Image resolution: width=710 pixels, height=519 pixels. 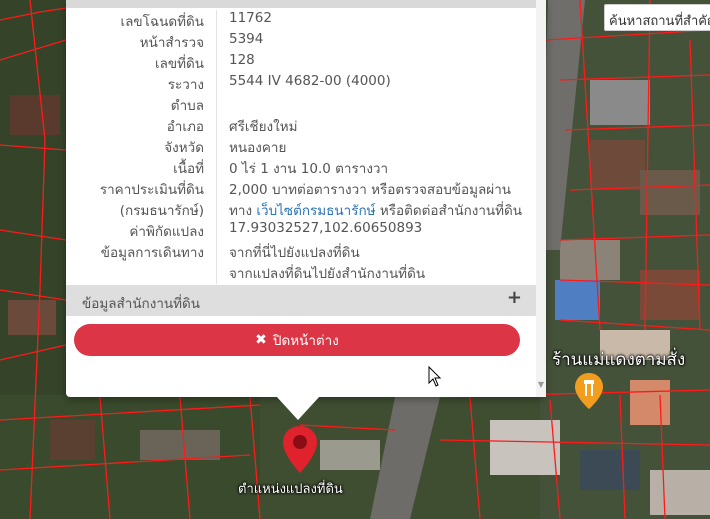 I want to click on row-directions-office: จากแปลงที่ดินไปยังสำนักงานที่ดิน, so click(x=301, y=272).